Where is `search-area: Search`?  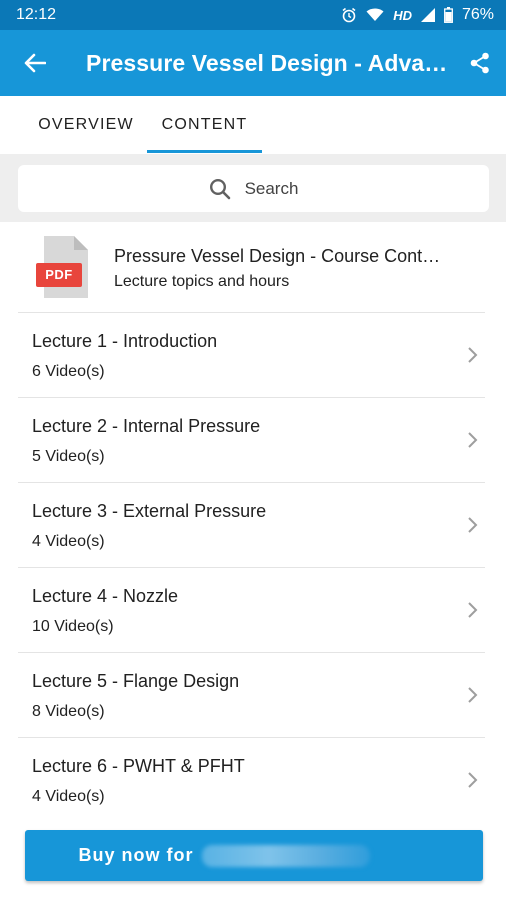
search-area: Search is located at coordinates (253, 188).